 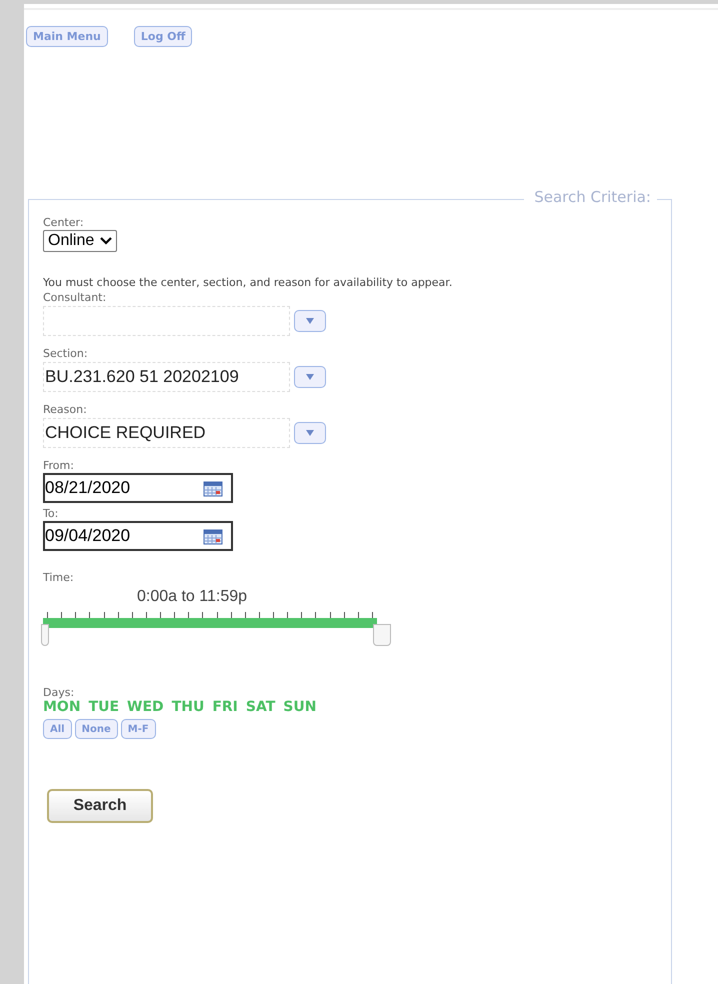 I want to click on field-label: To:, so click(x=51, y=513).